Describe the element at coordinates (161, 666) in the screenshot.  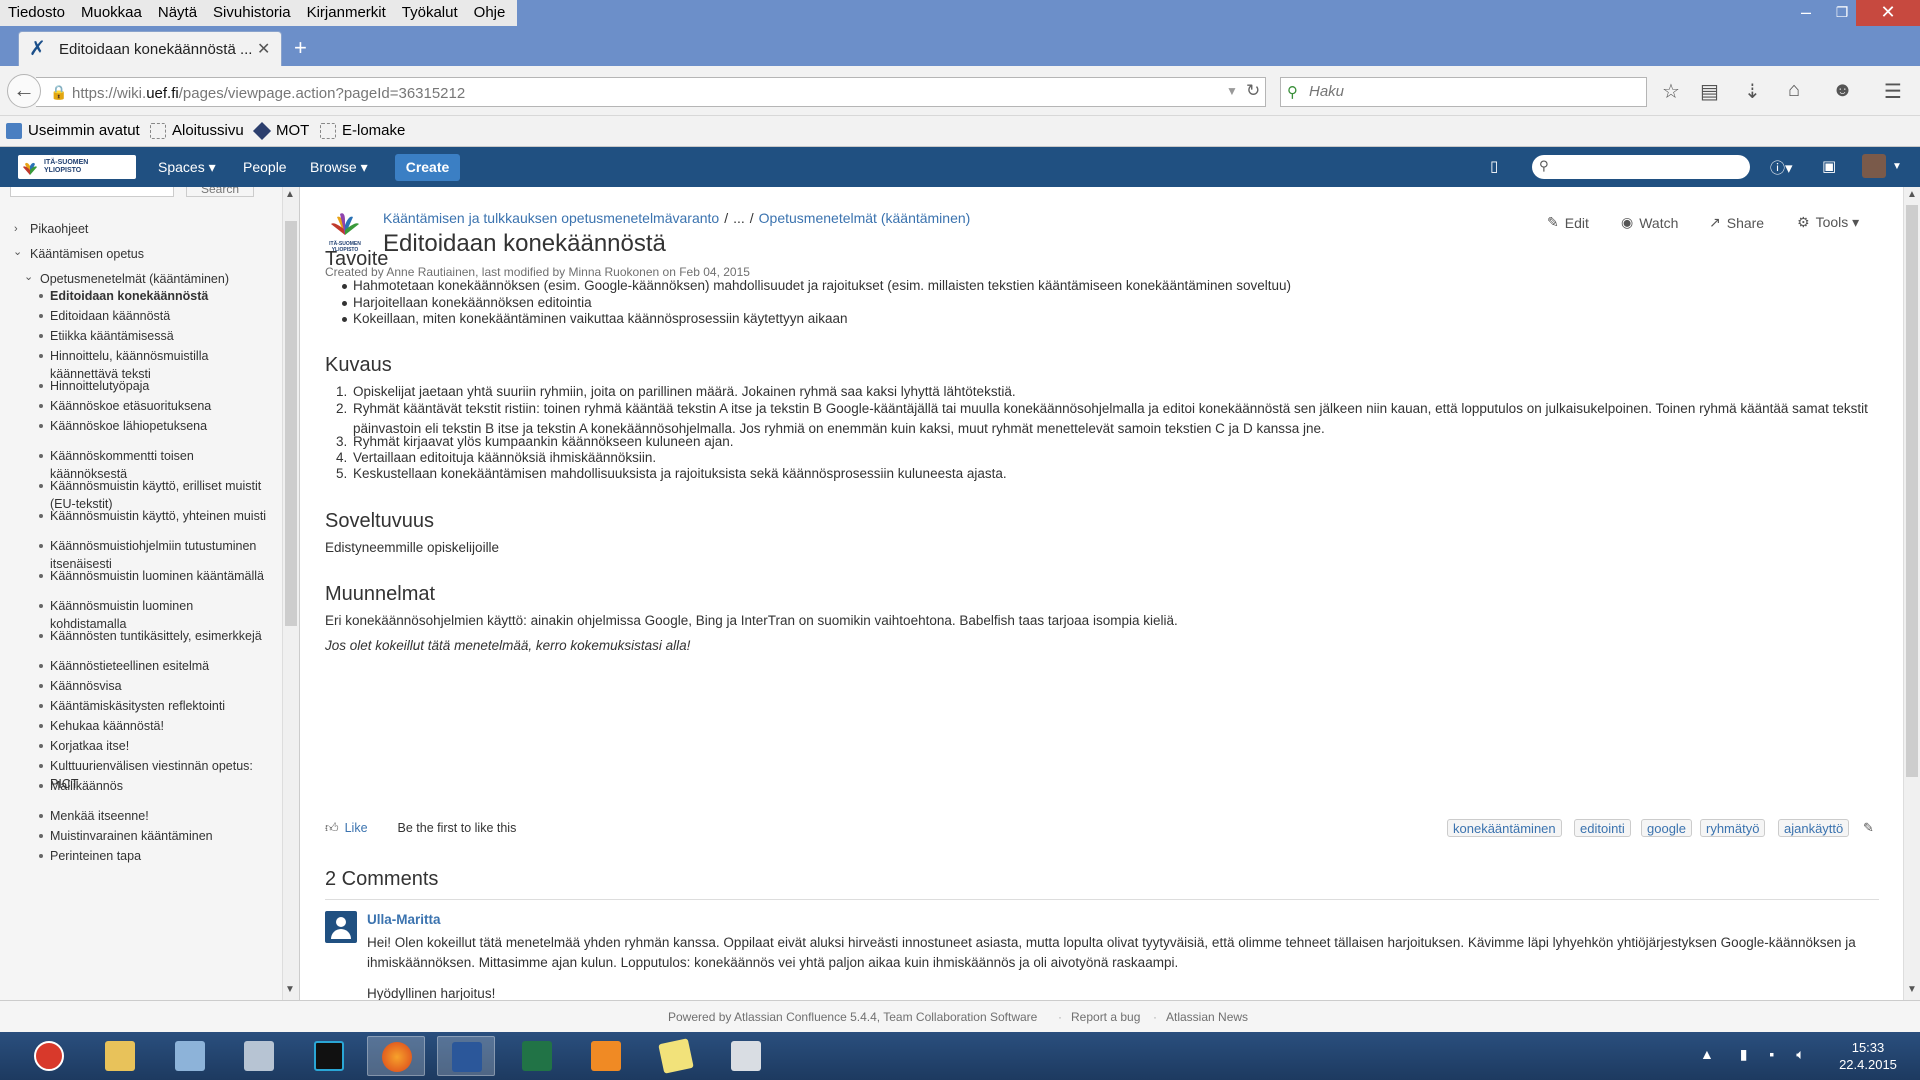
I see `tree-item: Käännöstieteellinen esitelmä` at that location.